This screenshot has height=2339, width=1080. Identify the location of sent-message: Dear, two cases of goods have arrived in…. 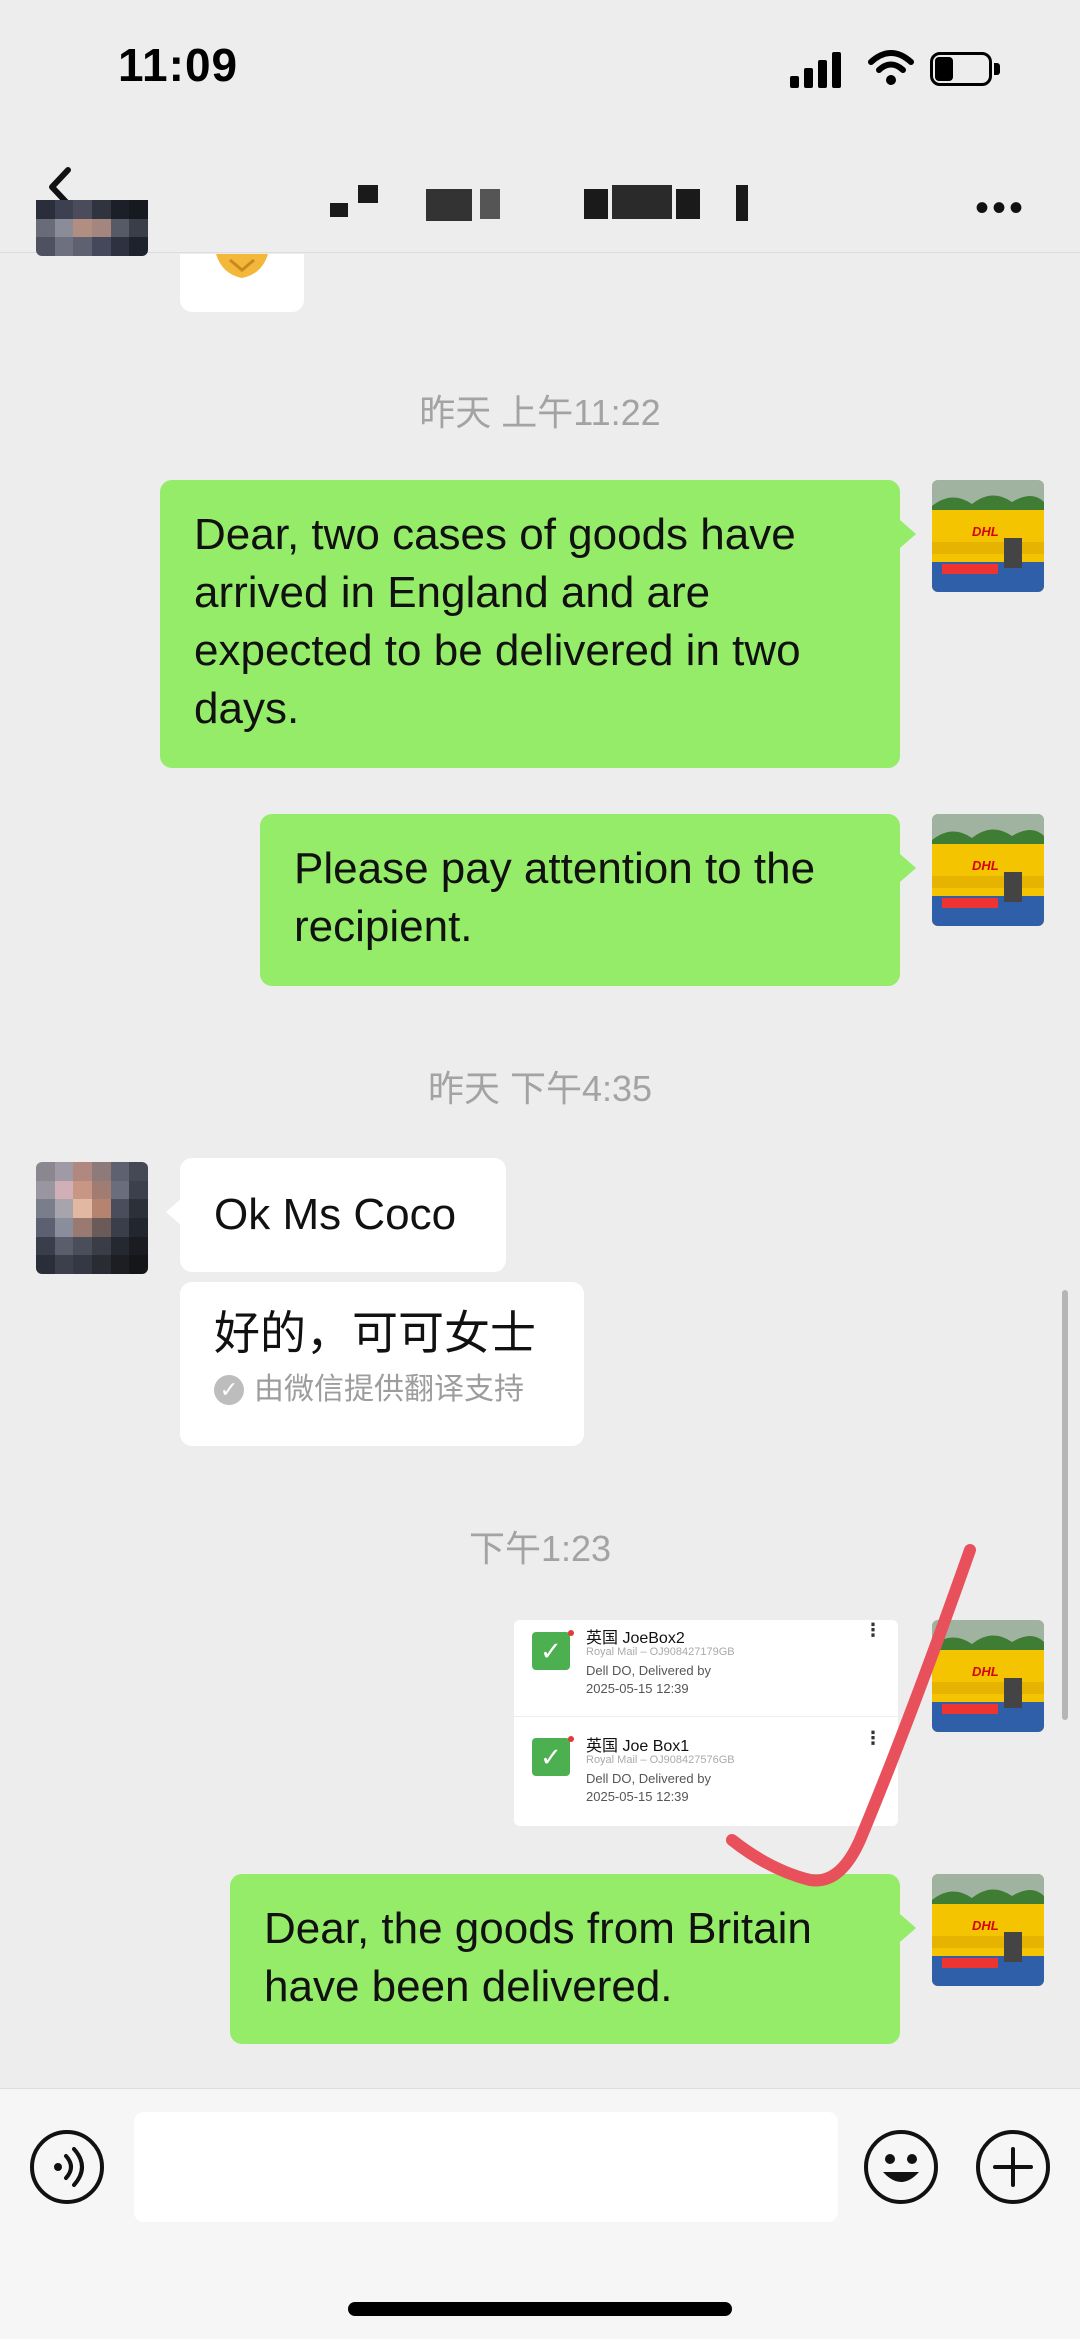
(530, 624).